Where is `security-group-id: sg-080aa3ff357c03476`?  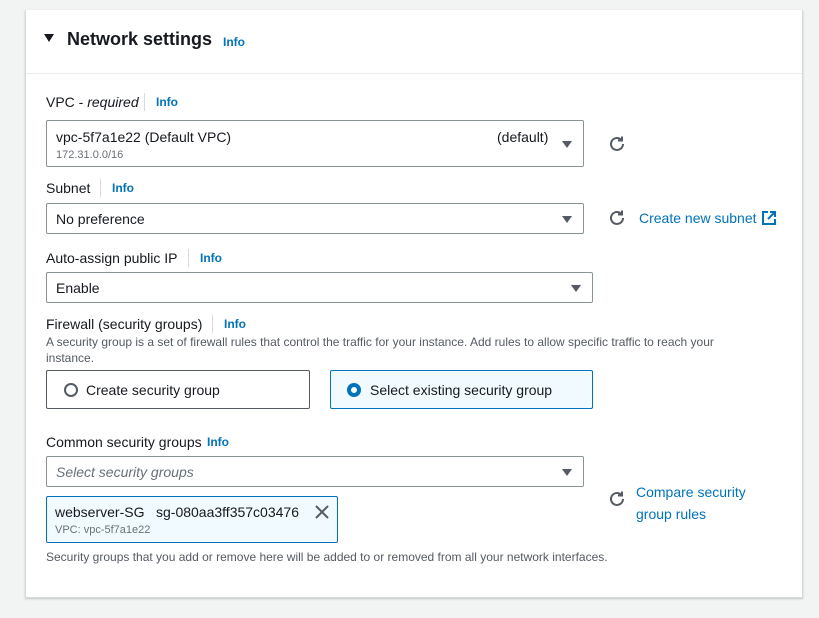 security-group-id: sg-080aa3ff357c03476 is located at coordinates (227, 512).